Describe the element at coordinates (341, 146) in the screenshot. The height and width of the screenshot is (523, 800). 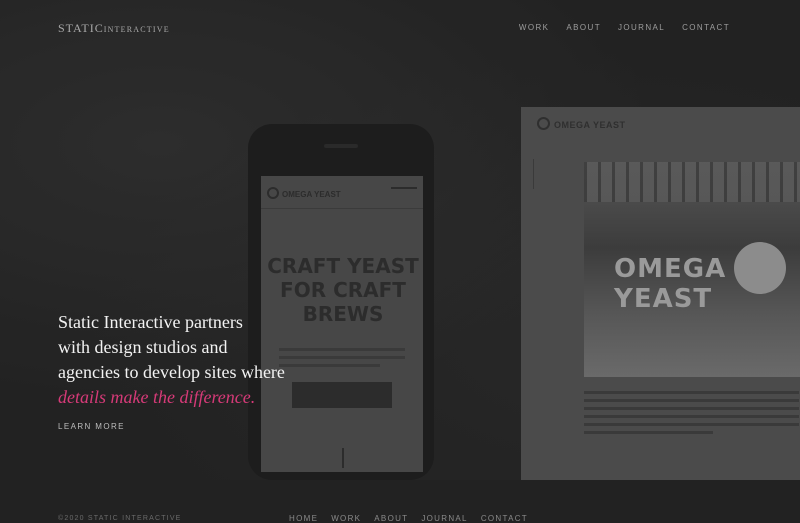
I see `phone-speaker` at that location.